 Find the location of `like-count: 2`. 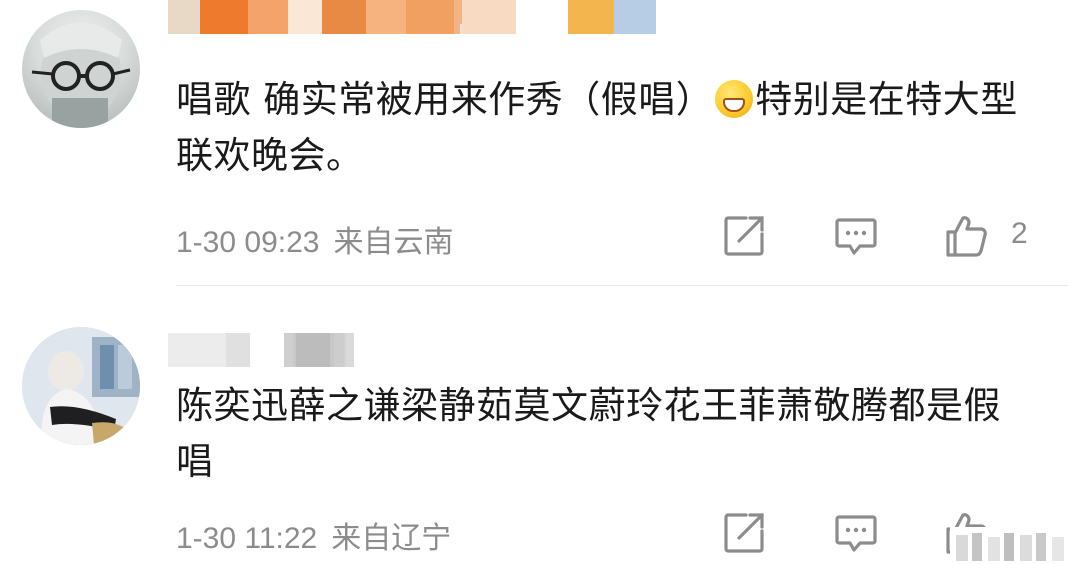

like-count: 2 is located at coordinates (1019, 233).